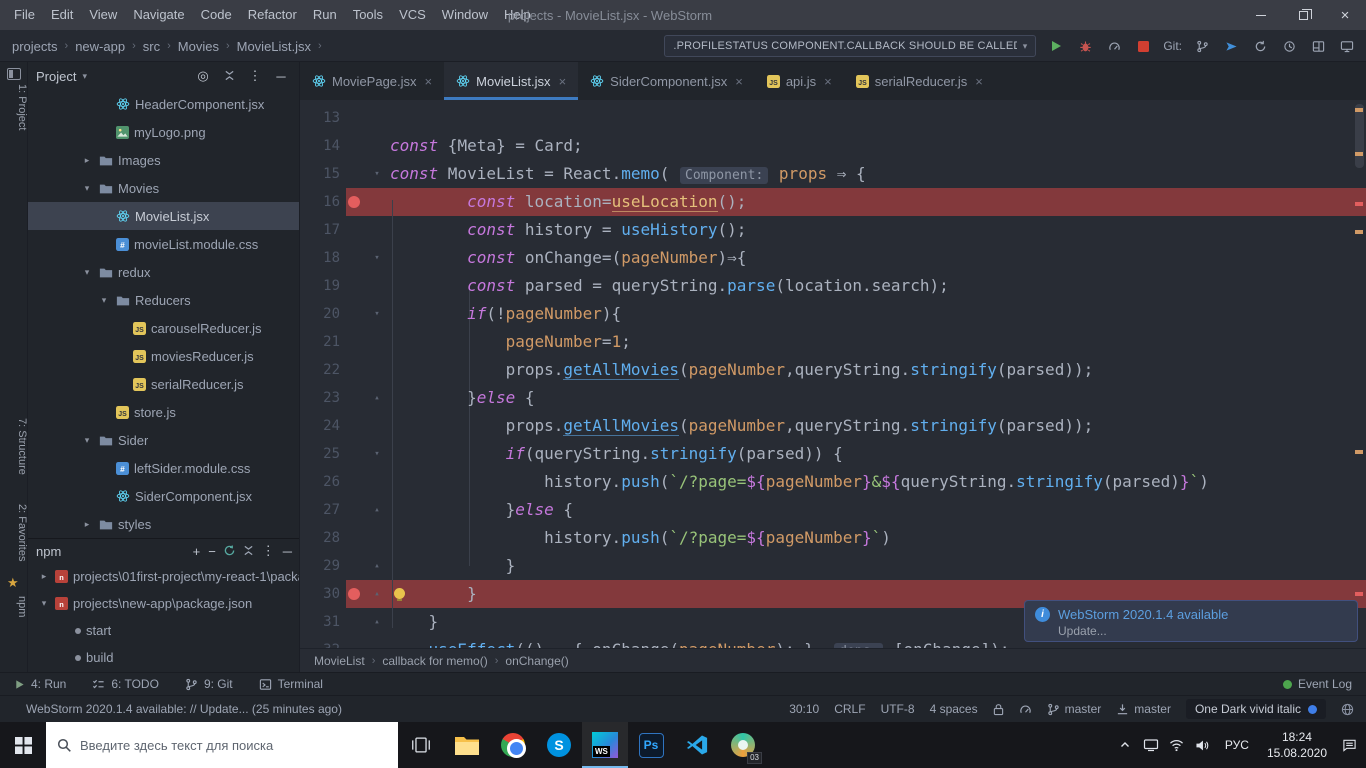 This screenshot has height=768, width=1366. Describe the element at coordinates (833, 398) in the screenshot. I see `code-line-23: 23 ▴ }else {` at that location.